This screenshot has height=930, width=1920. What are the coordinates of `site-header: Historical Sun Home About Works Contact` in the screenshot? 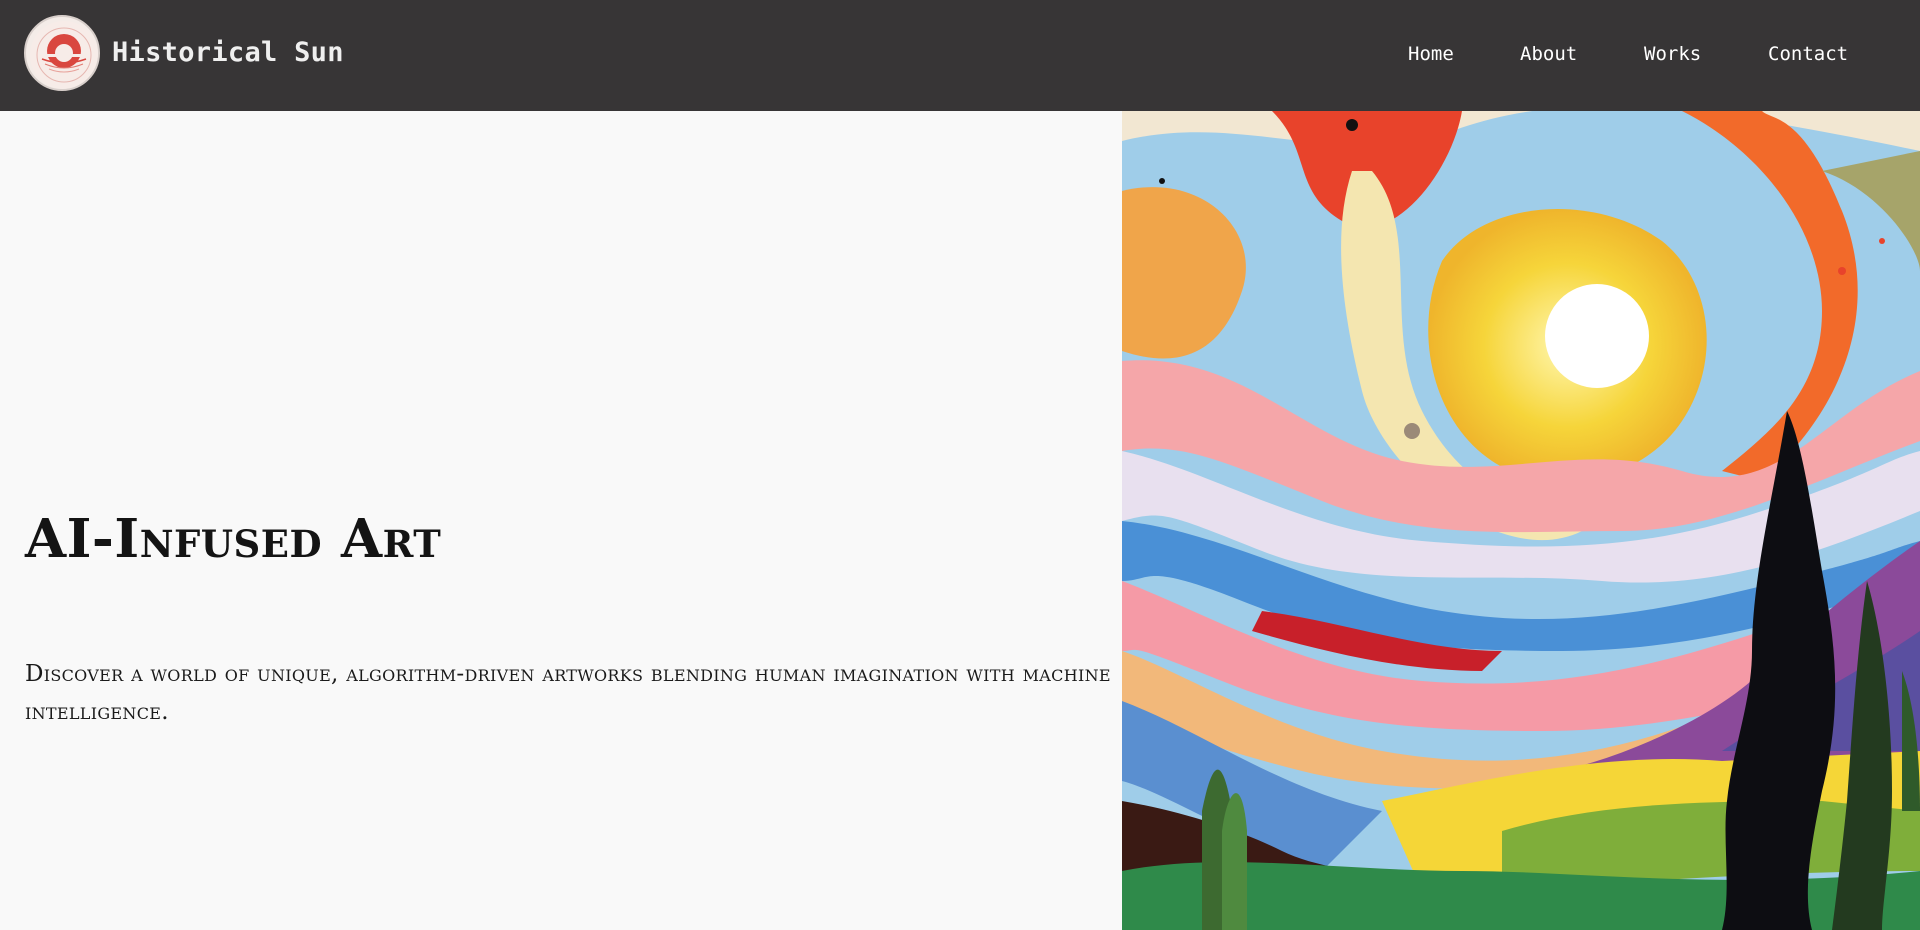 It's located at (960, 55).